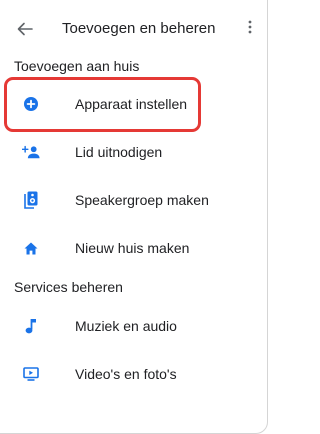 The height and width of the screenshot is (434, 320). What do you see at coordinates (77, 66) in the screenshot?
I see `section-header-add-to-home: Toevoegen aan huis` at bounding box center [77, 66].